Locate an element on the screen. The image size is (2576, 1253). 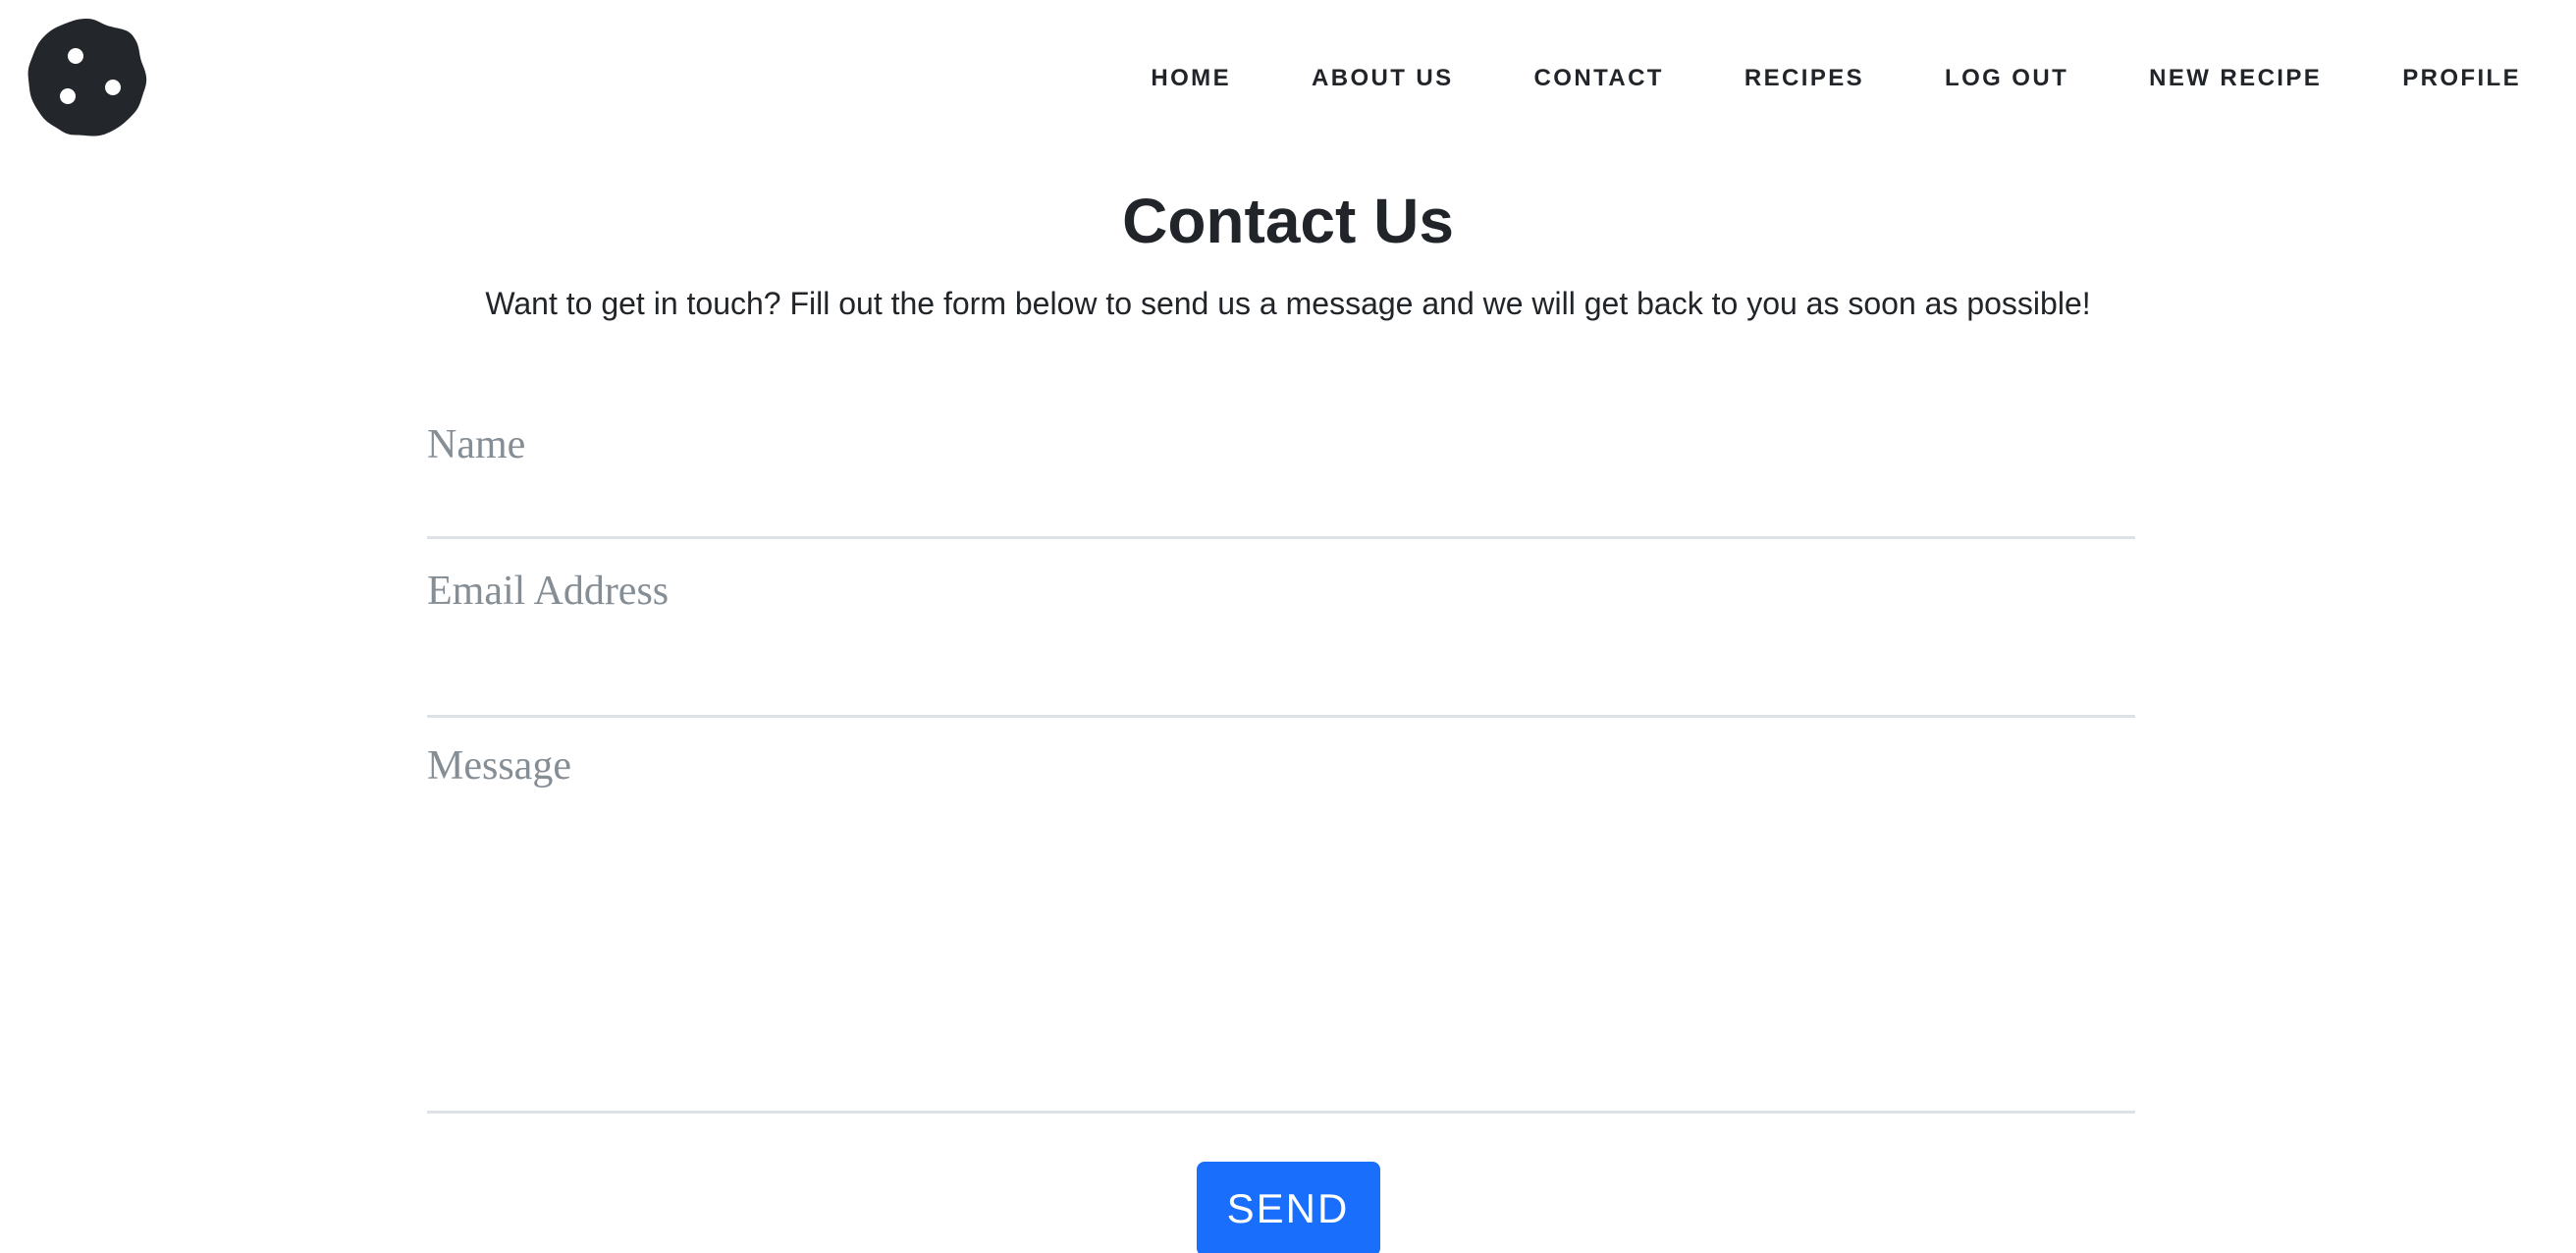
nav-recipes: RECIPES is located at coordinates (1804, 78).